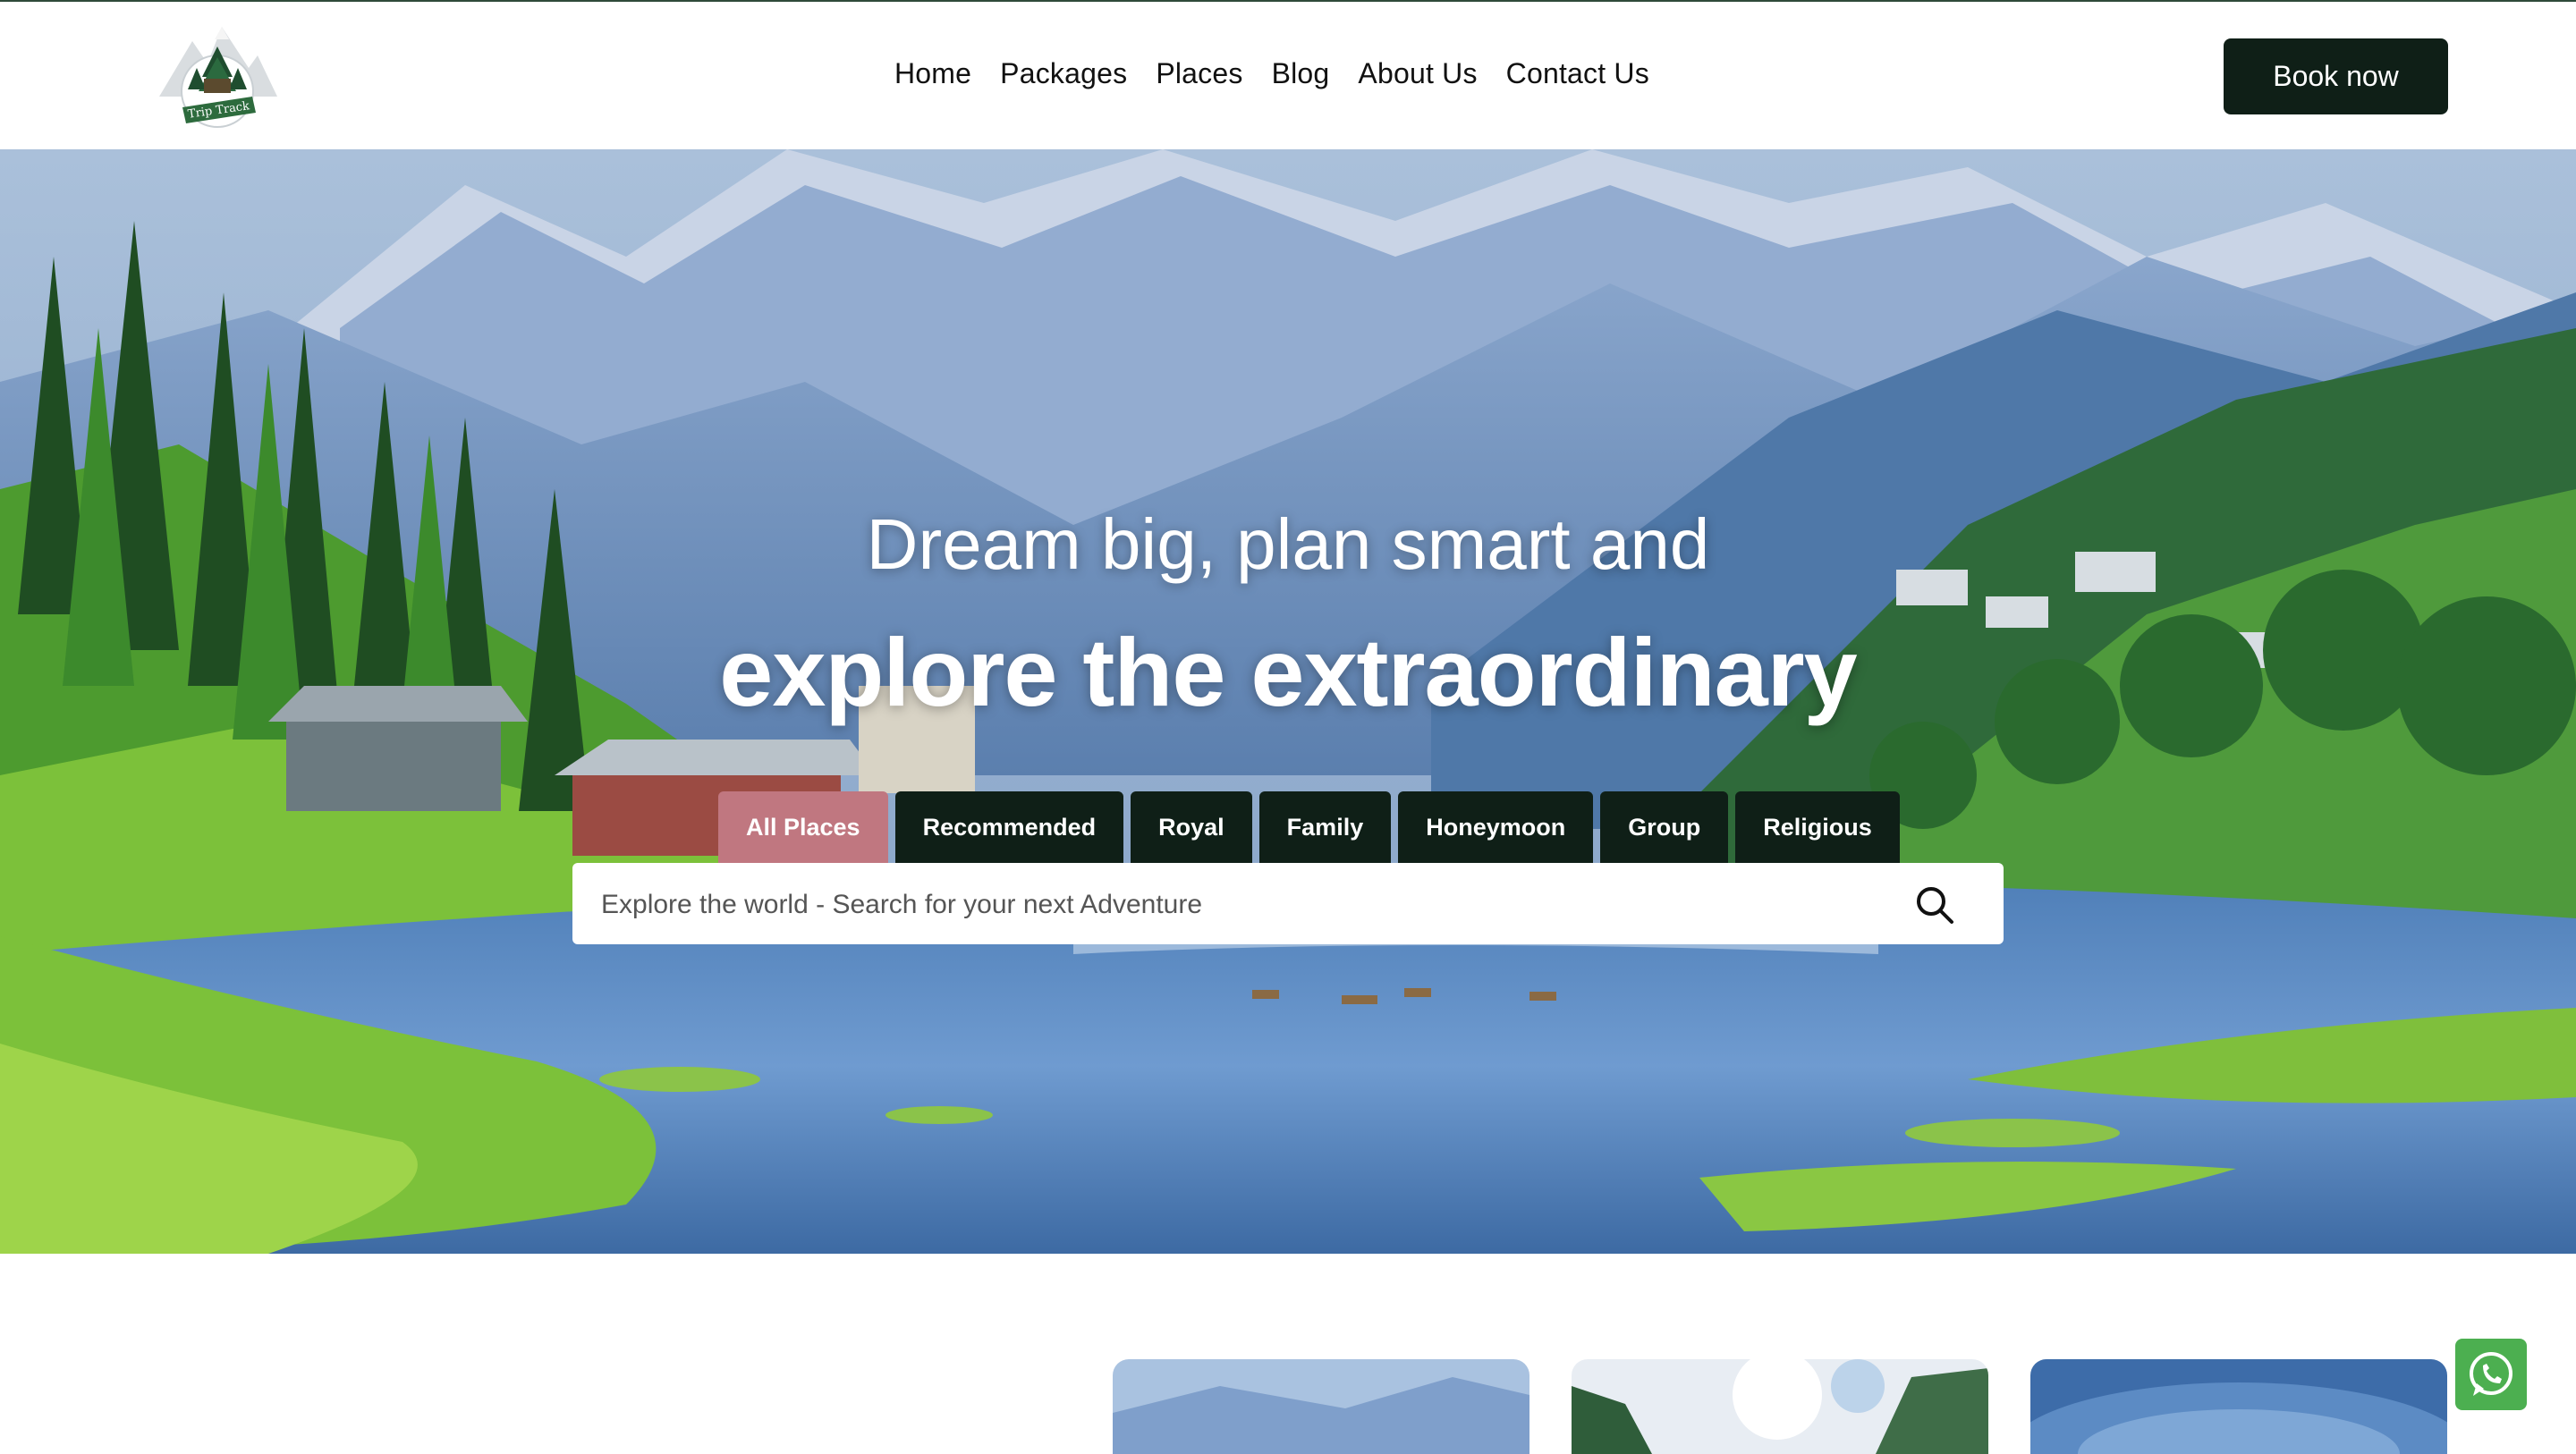  I want to click on tab-honeymoon: Honeymoon, so click(1496, 827).